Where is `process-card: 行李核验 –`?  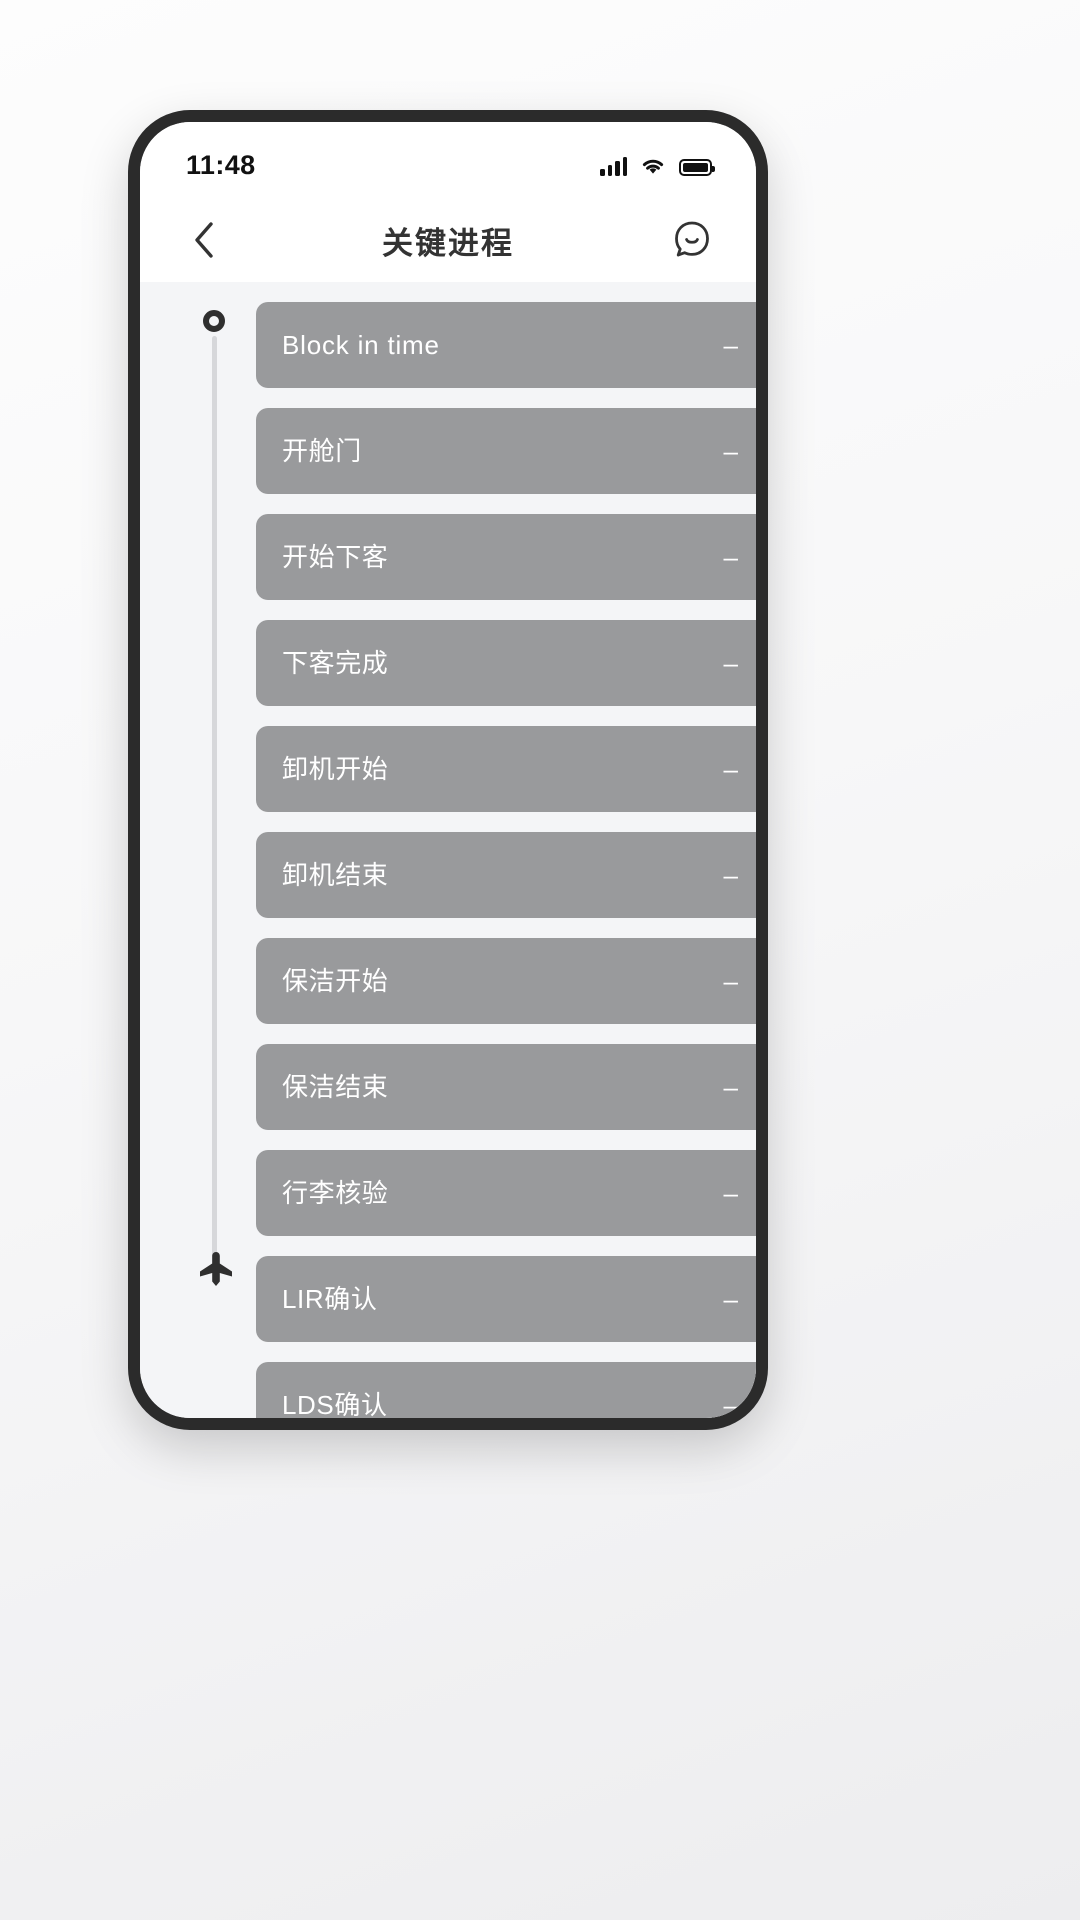 process-card: 行李核验 – is located at coordinates (506, 1193).